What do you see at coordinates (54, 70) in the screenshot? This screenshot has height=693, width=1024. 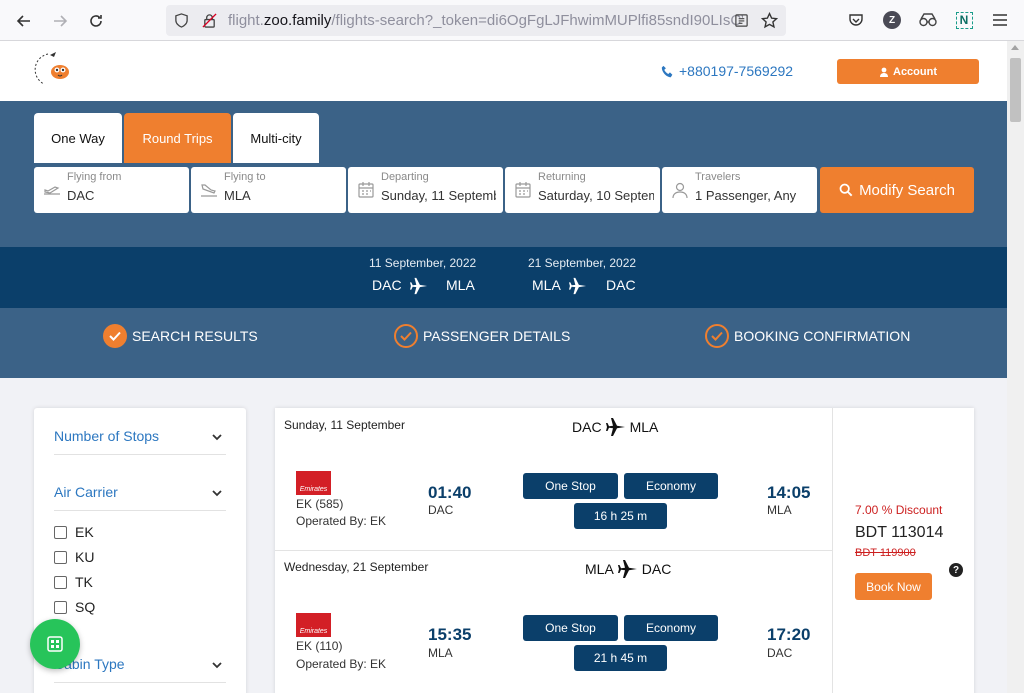 I see `site-logo` at bounding box center [54, 70].